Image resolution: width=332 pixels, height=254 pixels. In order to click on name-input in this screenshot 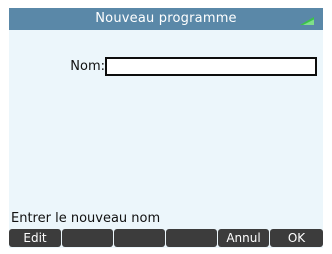, I will do `click(211, 66)`.